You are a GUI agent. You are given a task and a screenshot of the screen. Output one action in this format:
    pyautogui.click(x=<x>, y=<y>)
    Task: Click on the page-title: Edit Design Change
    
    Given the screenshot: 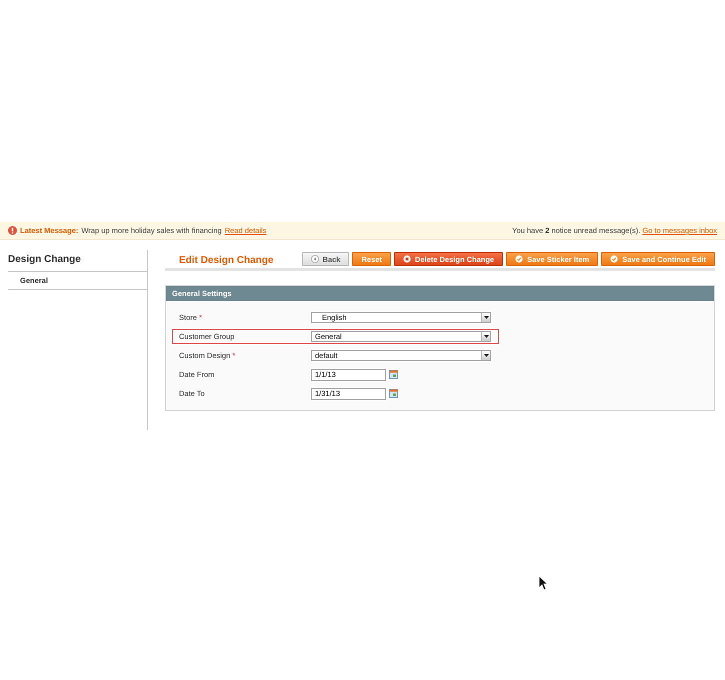 What is the action you would take?
    pyautogui.click(x=226, y=260)
    